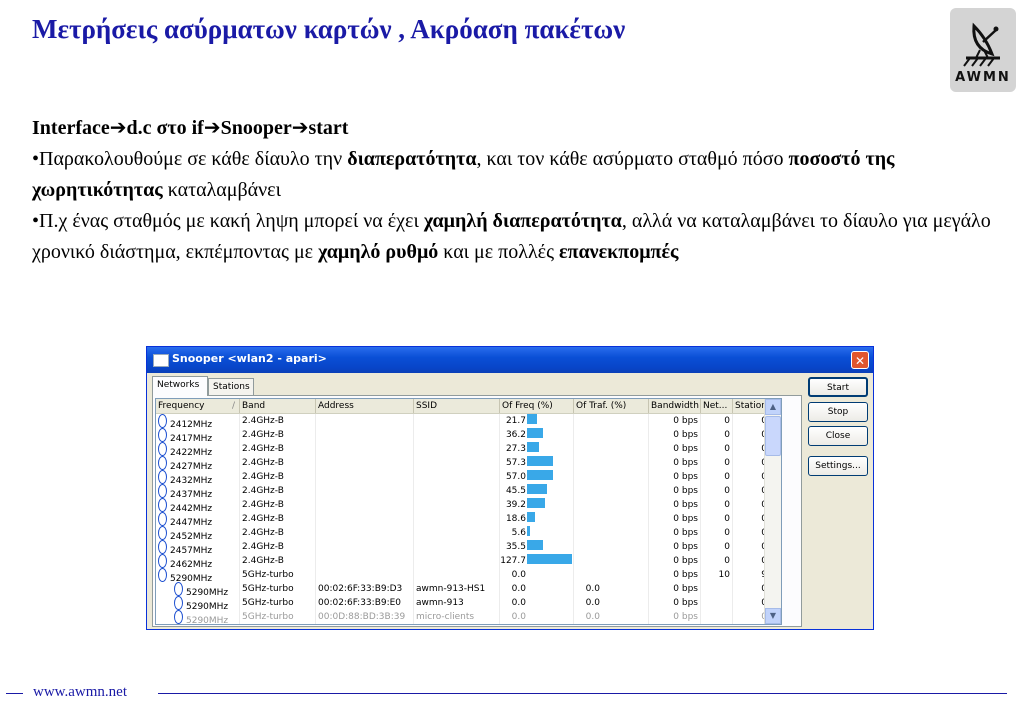 The image size is (1023, 708). I want to click on col-address: Address, so click(365, 406).